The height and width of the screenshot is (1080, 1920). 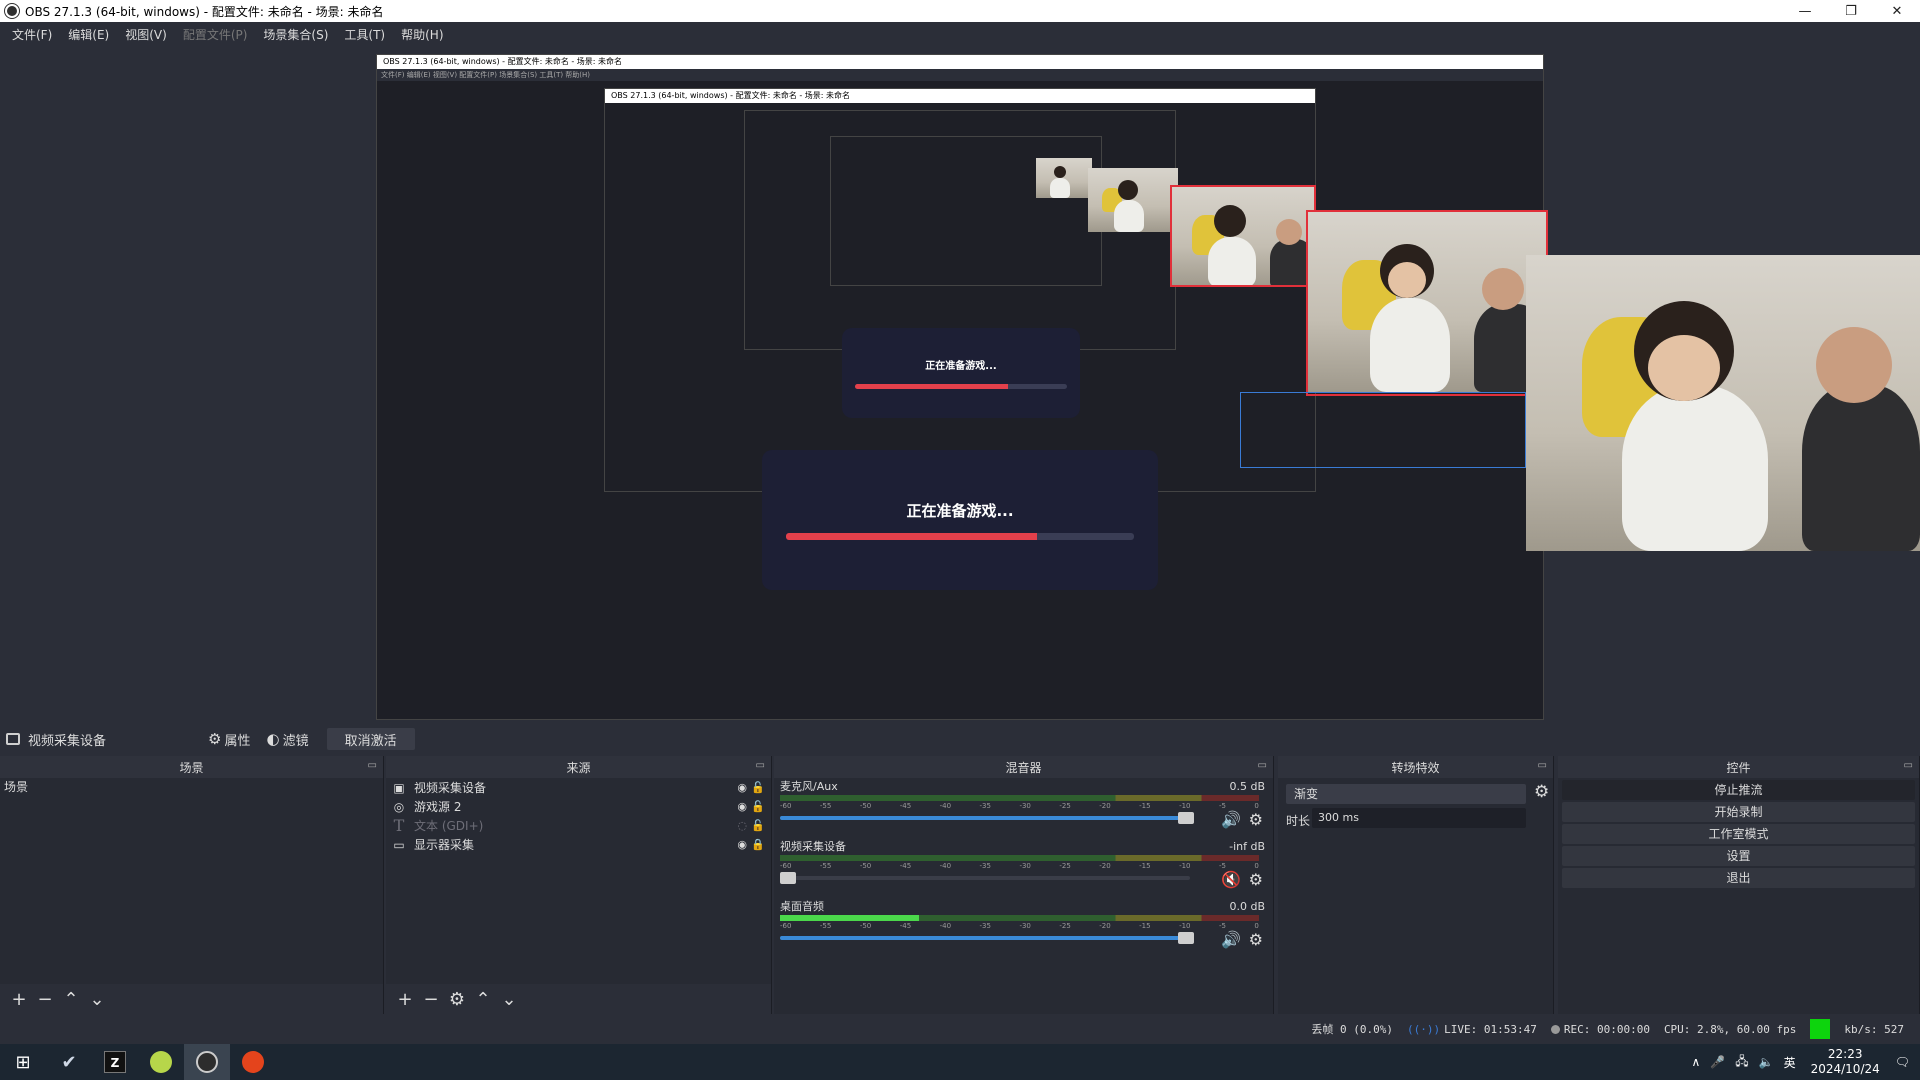 What do you see at coordinates (237, 741) in the screenshot?
I see `properties-label: 属性` at bounding box center [237, 741].